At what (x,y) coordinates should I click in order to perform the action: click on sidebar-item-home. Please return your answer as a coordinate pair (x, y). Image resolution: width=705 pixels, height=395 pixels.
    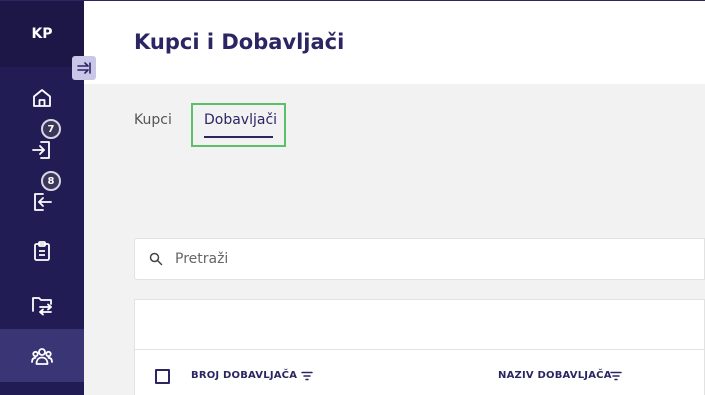
    Looking at the image, I should click on (42, 98).